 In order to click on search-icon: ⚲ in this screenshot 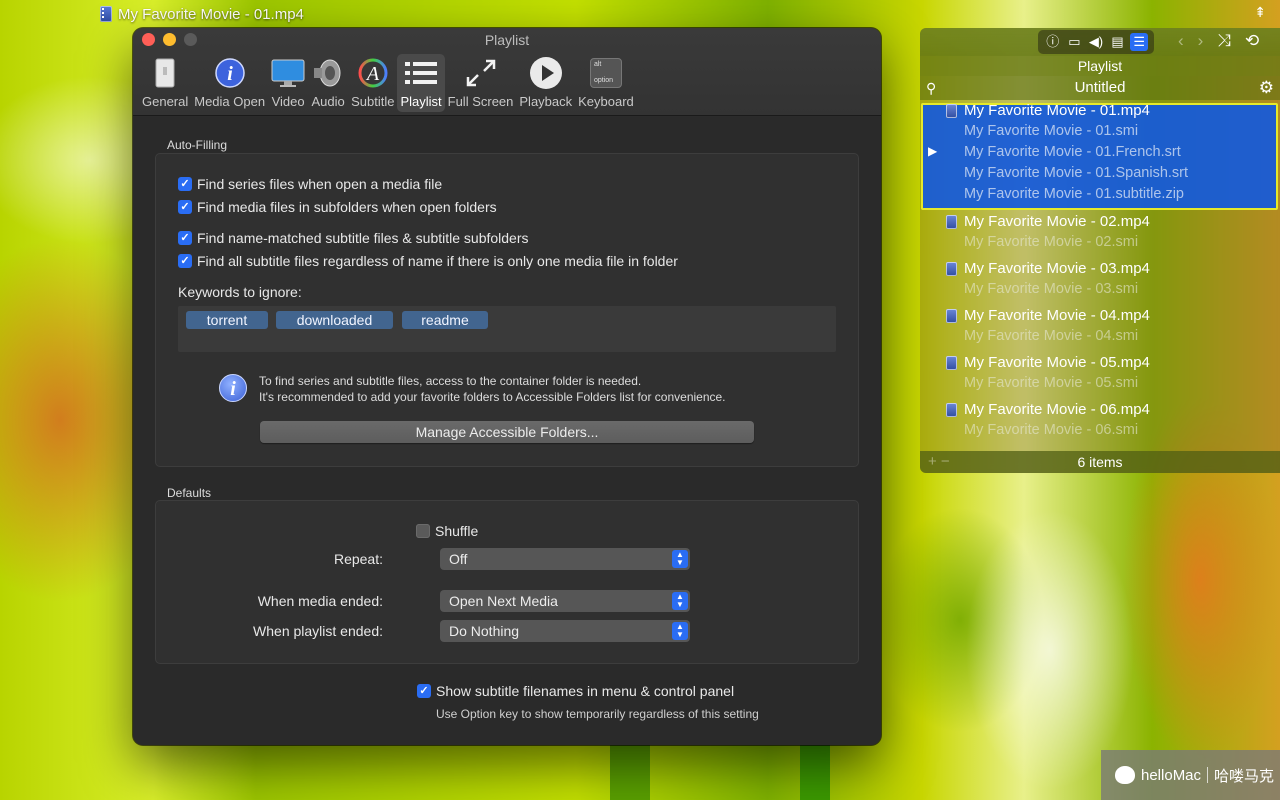, I will do `click(931, 88)`.